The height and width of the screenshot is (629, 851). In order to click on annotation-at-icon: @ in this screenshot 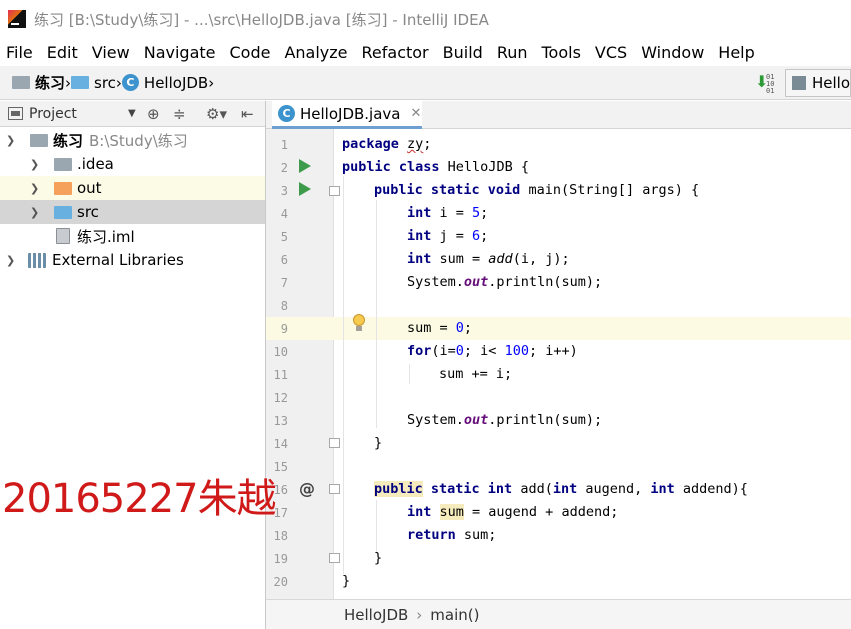, I will do `click(307, 488)`.